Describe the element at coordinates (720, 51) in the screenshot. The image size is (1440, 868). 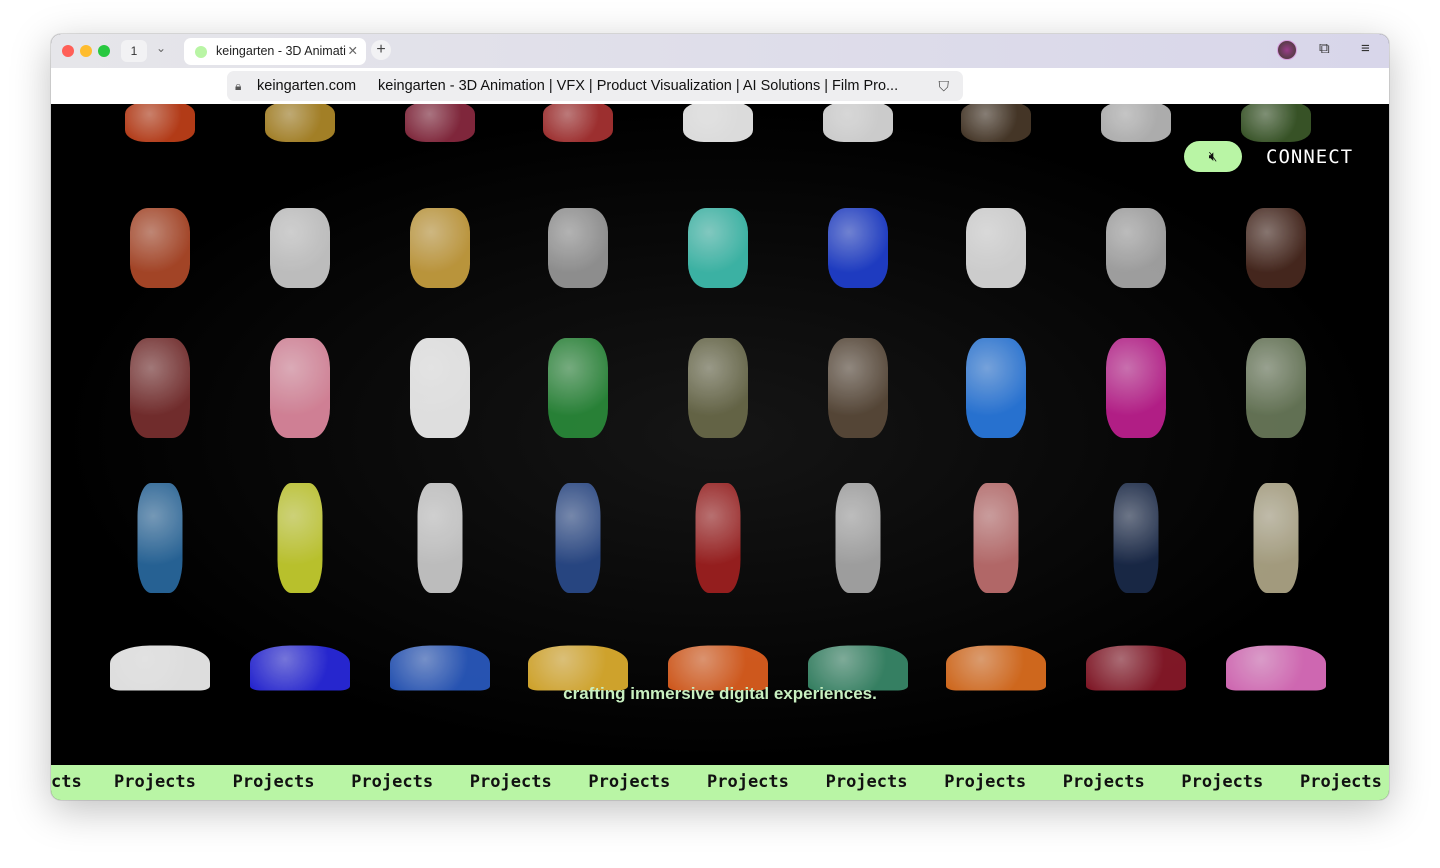
I see `tab-bar: 1 ⌄ keingarten - 3D Animati ✕ + ⧉ ≡` at that location.